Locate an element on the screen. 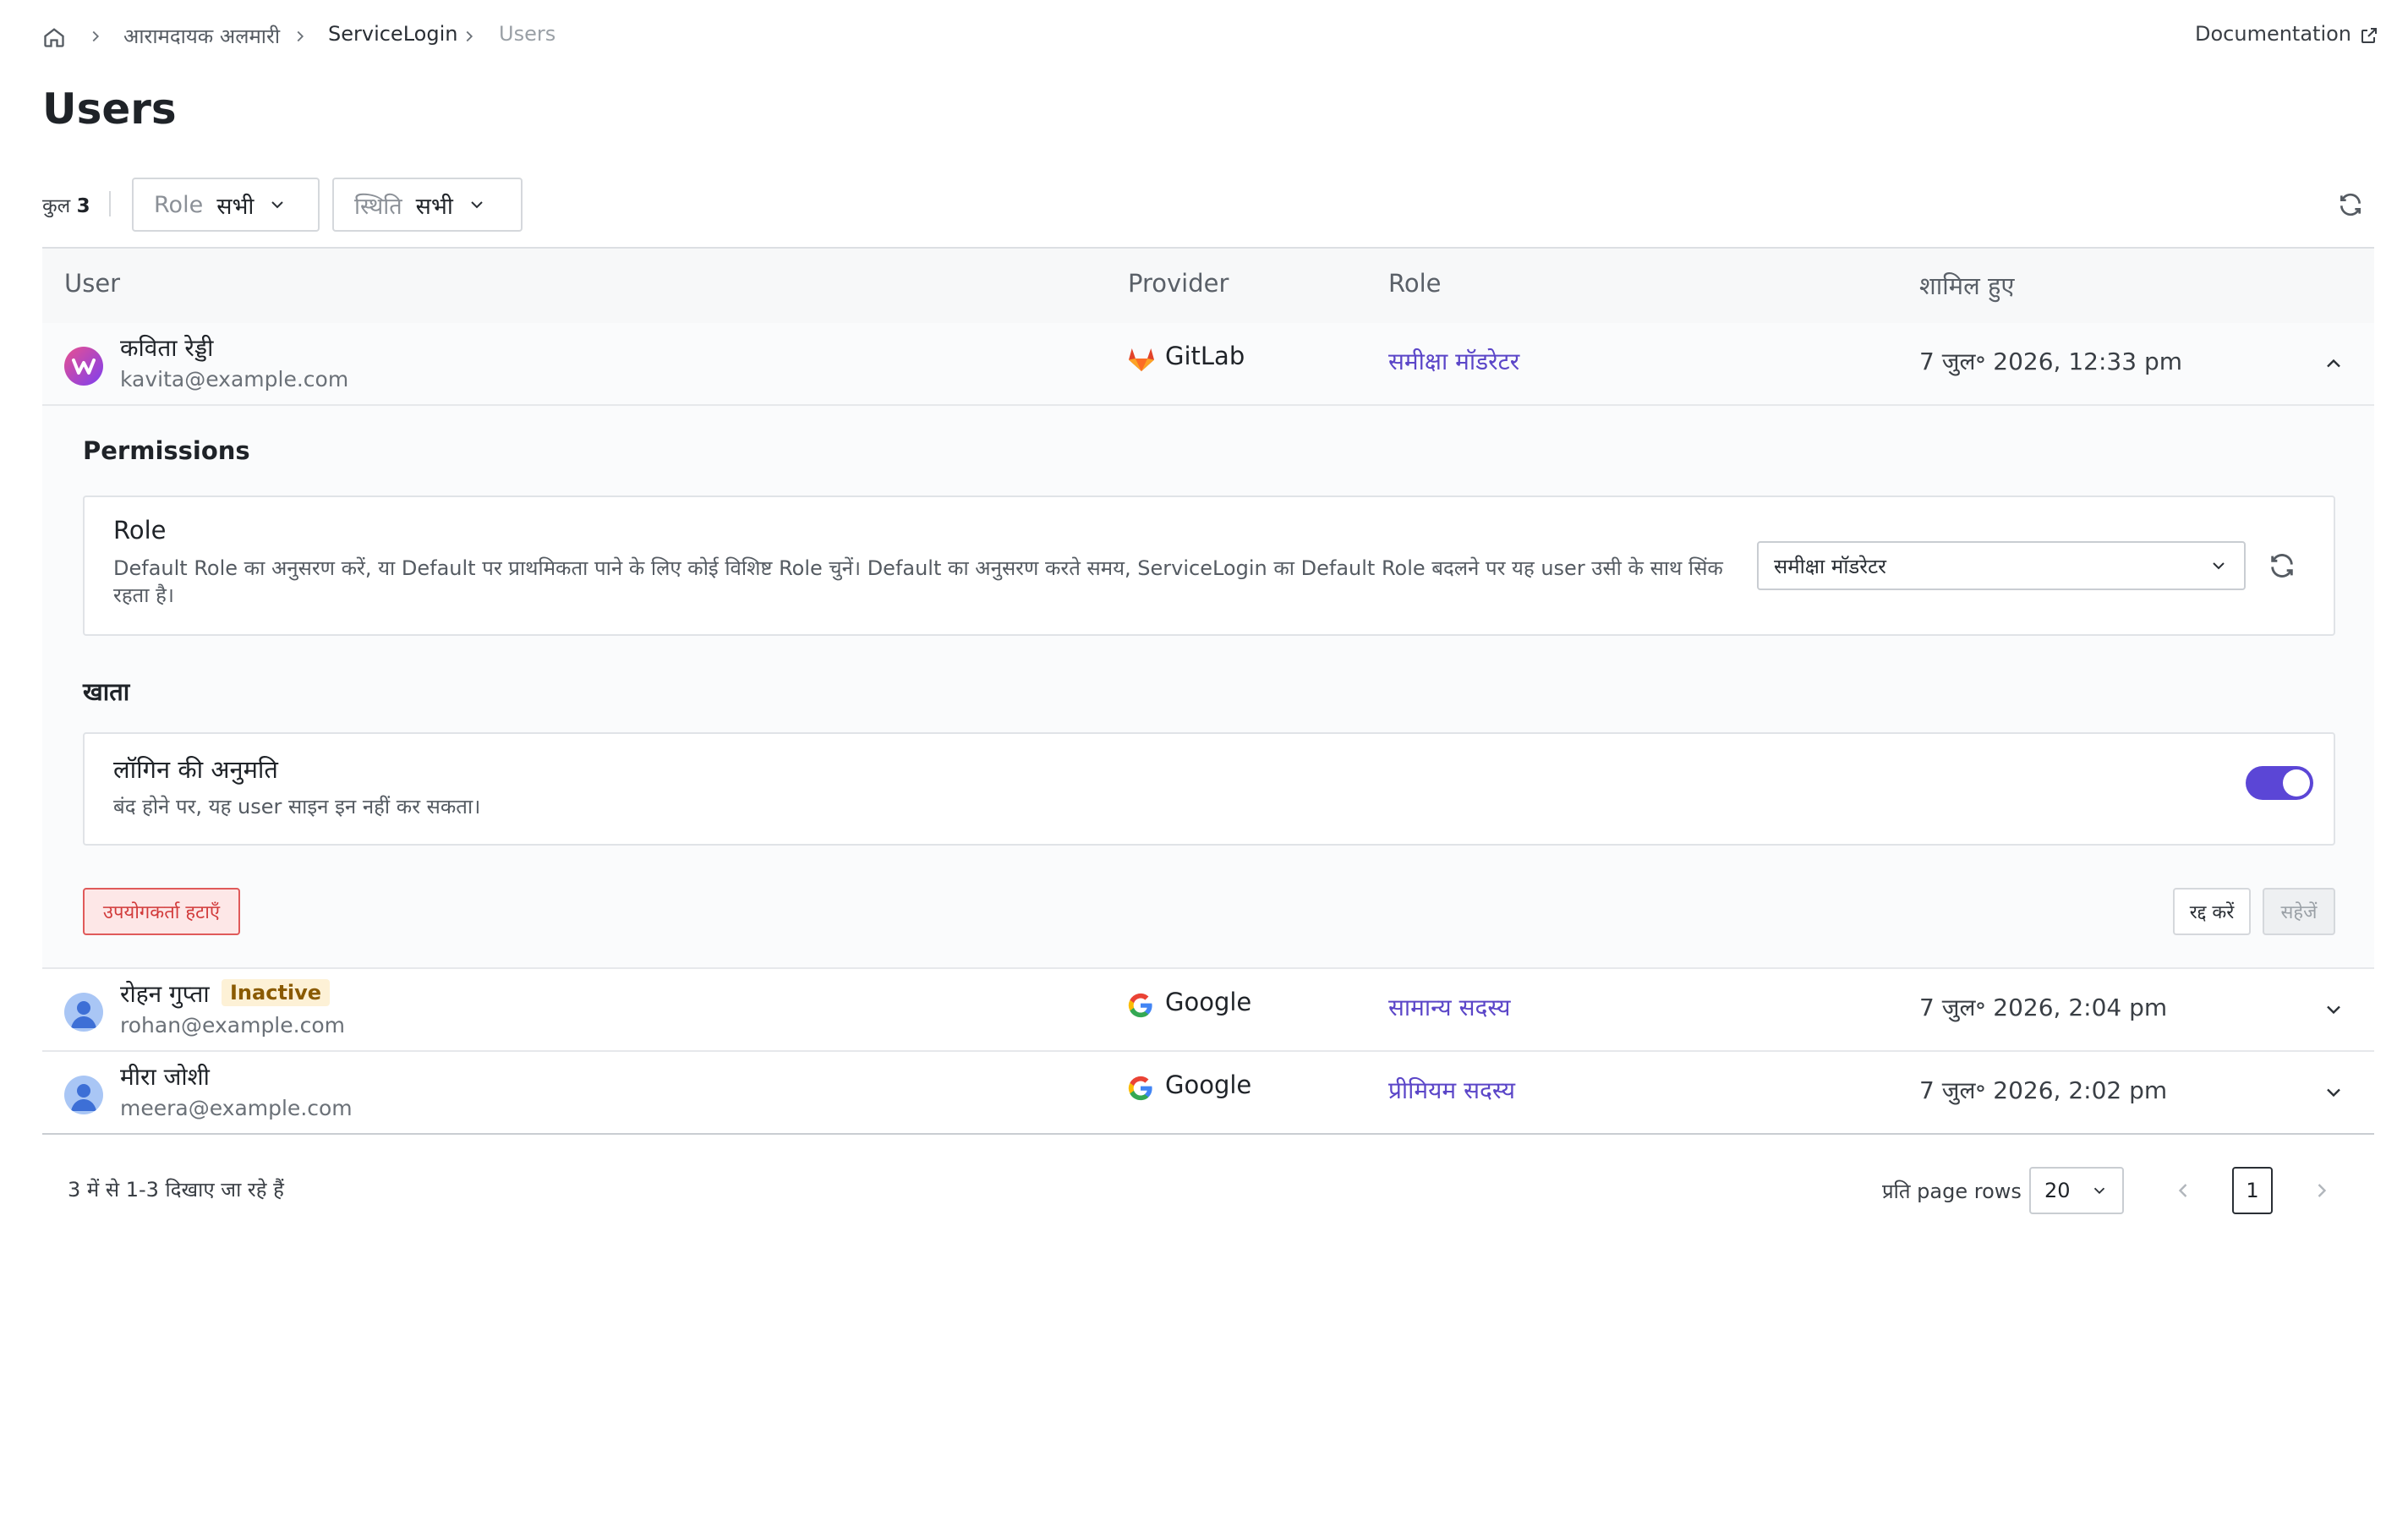 The width and height of the screenshot is (2408, 1522). role-filter-label: Role is located at coordinates (179, 204).